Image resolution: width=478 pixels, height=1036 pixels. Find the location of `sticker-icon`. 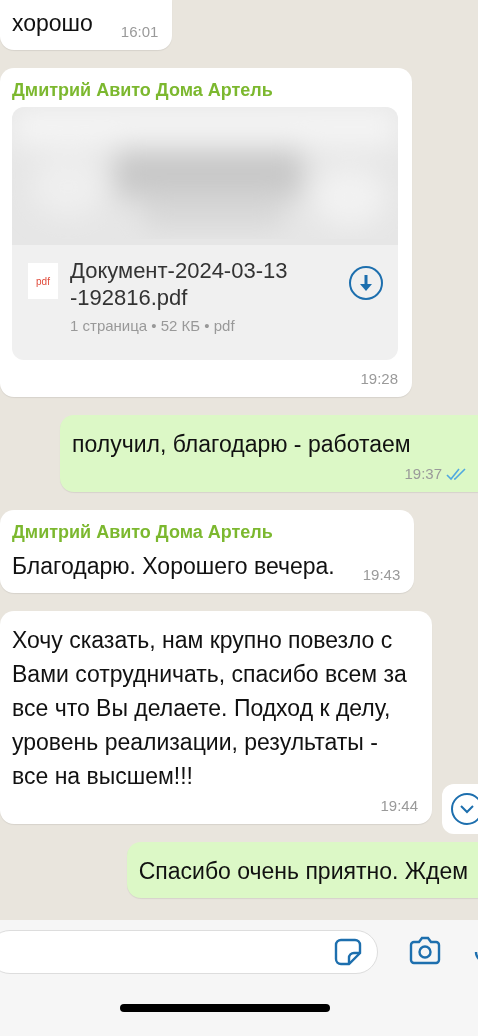

sticker-icon is located at coordinates (348, 952).